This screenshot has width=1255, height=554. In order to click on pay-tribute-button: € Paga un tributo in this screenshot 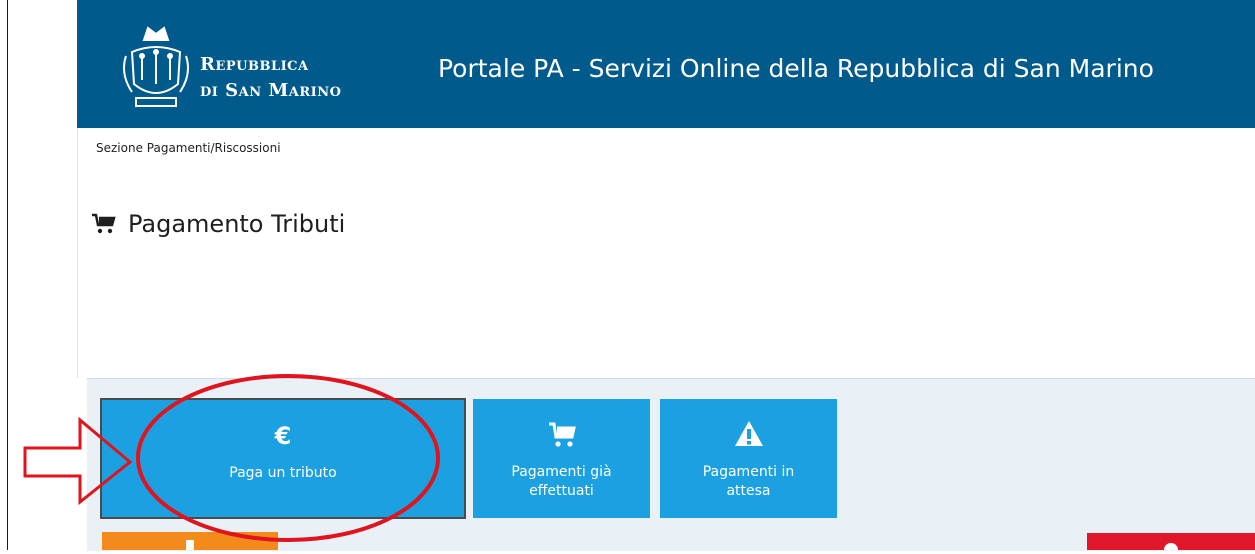, I will do `click(283, 458)`.